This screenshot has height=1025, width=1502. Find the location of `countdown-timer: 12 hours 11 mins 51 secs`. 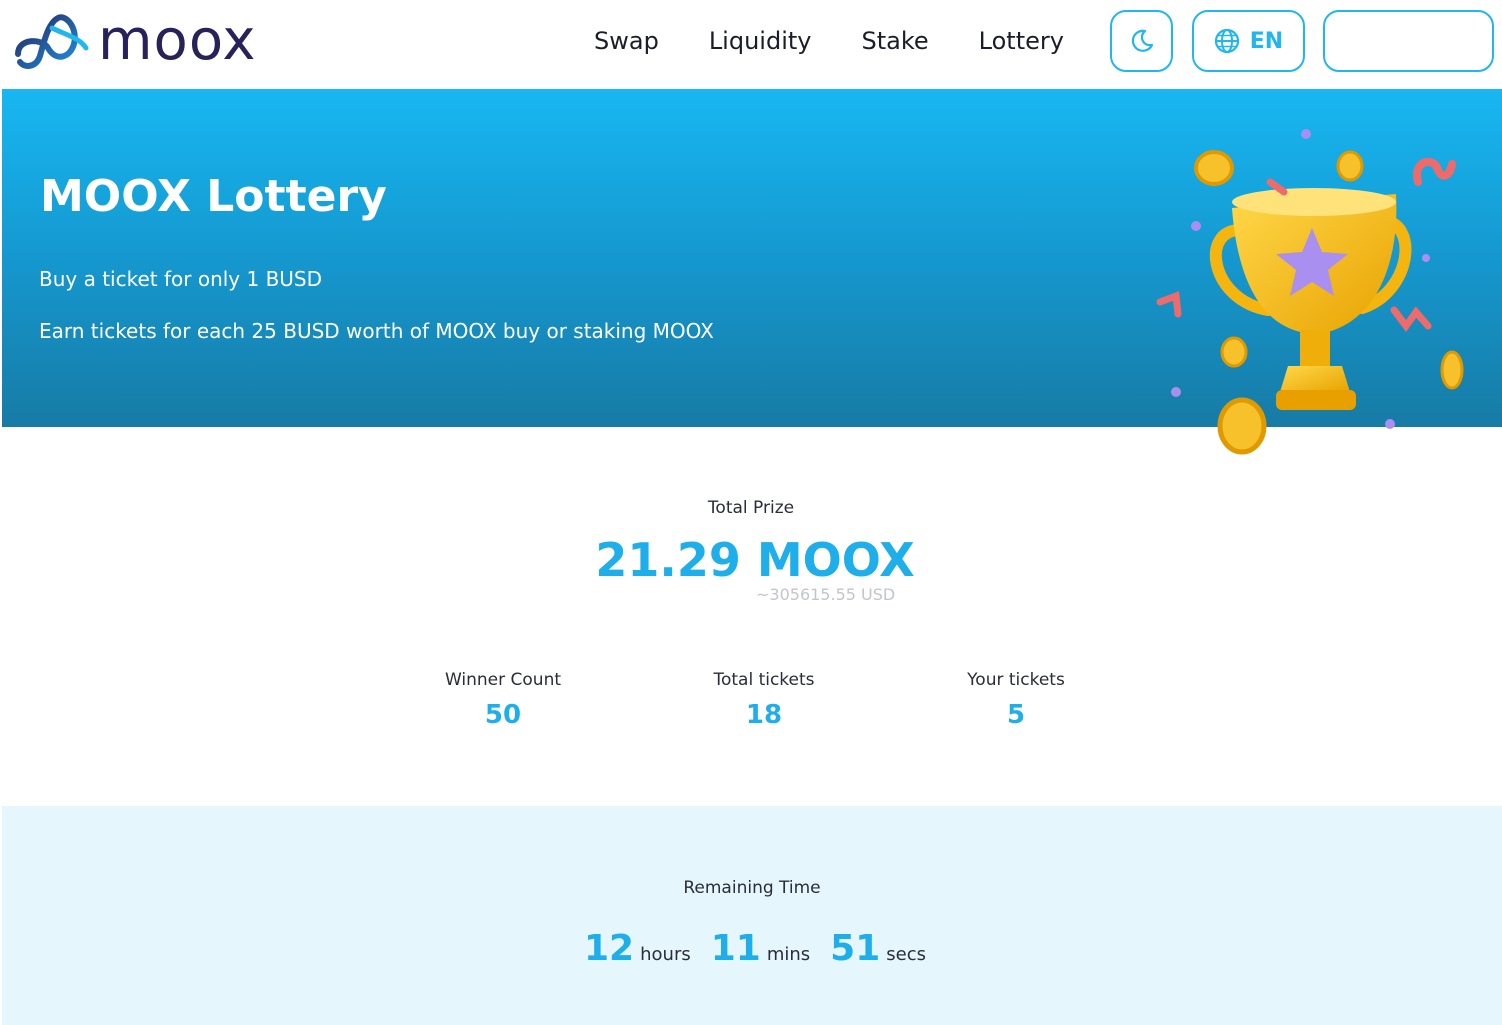

countdown-timer: 12 hours 11 mins 51 secs is located at coordinates (752, 948).